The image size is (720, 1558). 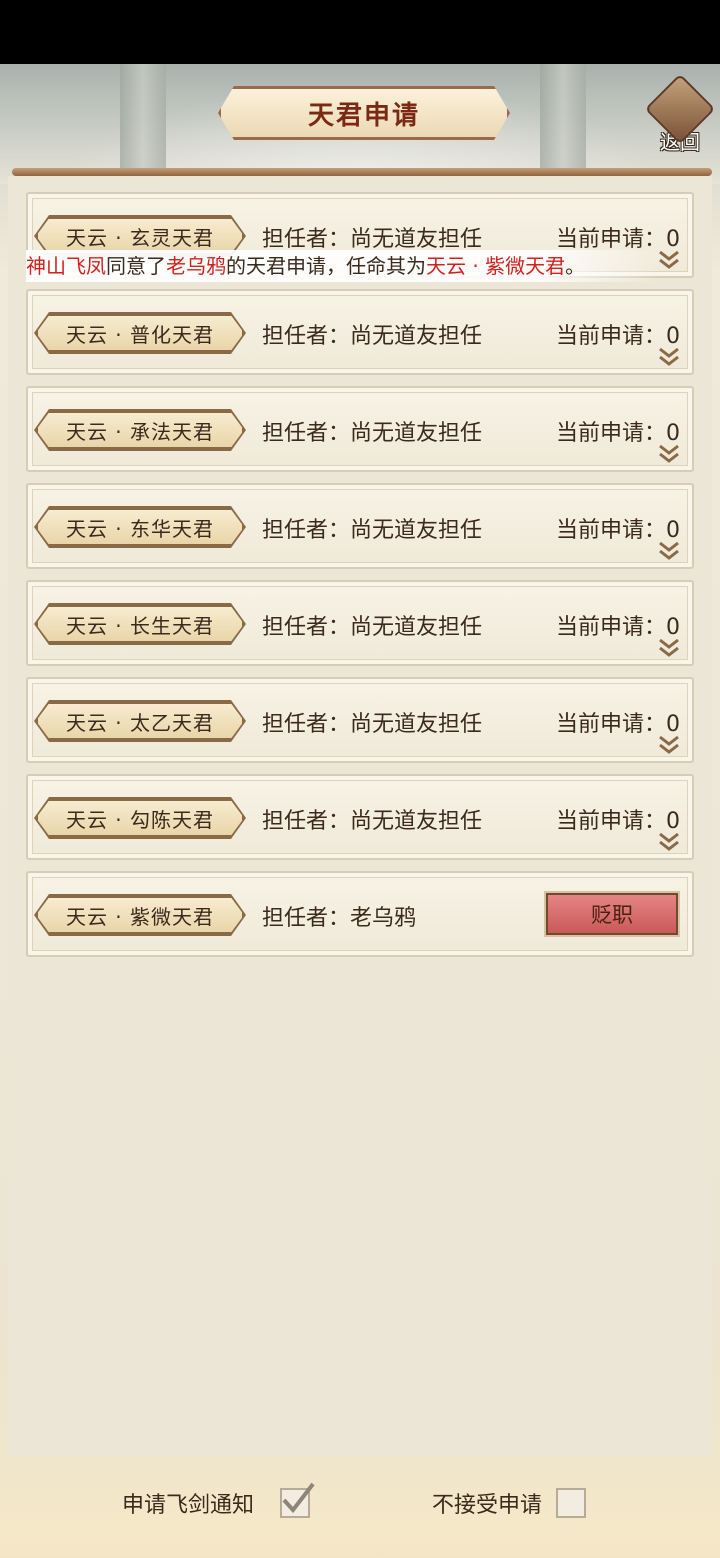 I want to click on position-tag: 天云 · 承法天君, so click(x=140, y=430).